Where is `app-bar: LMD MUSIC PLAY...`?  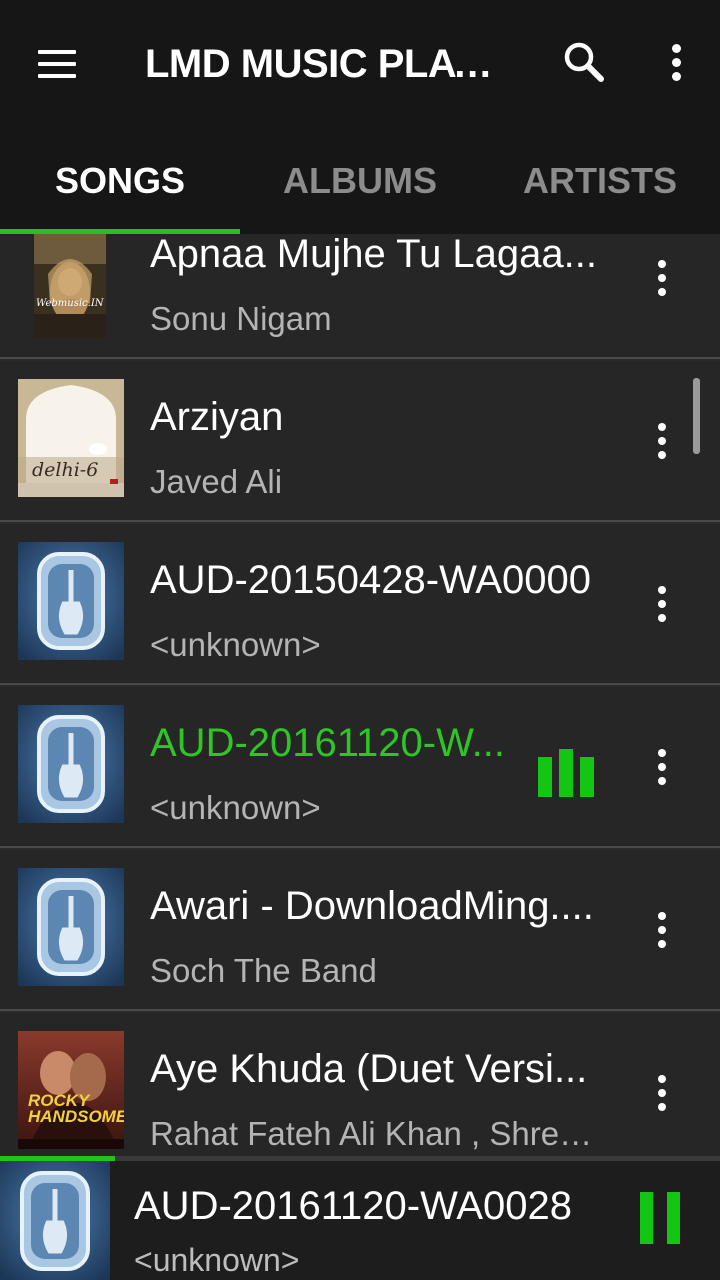 app-bar: LMD MUSIC PLAY... is located at coordinates (360, 65).